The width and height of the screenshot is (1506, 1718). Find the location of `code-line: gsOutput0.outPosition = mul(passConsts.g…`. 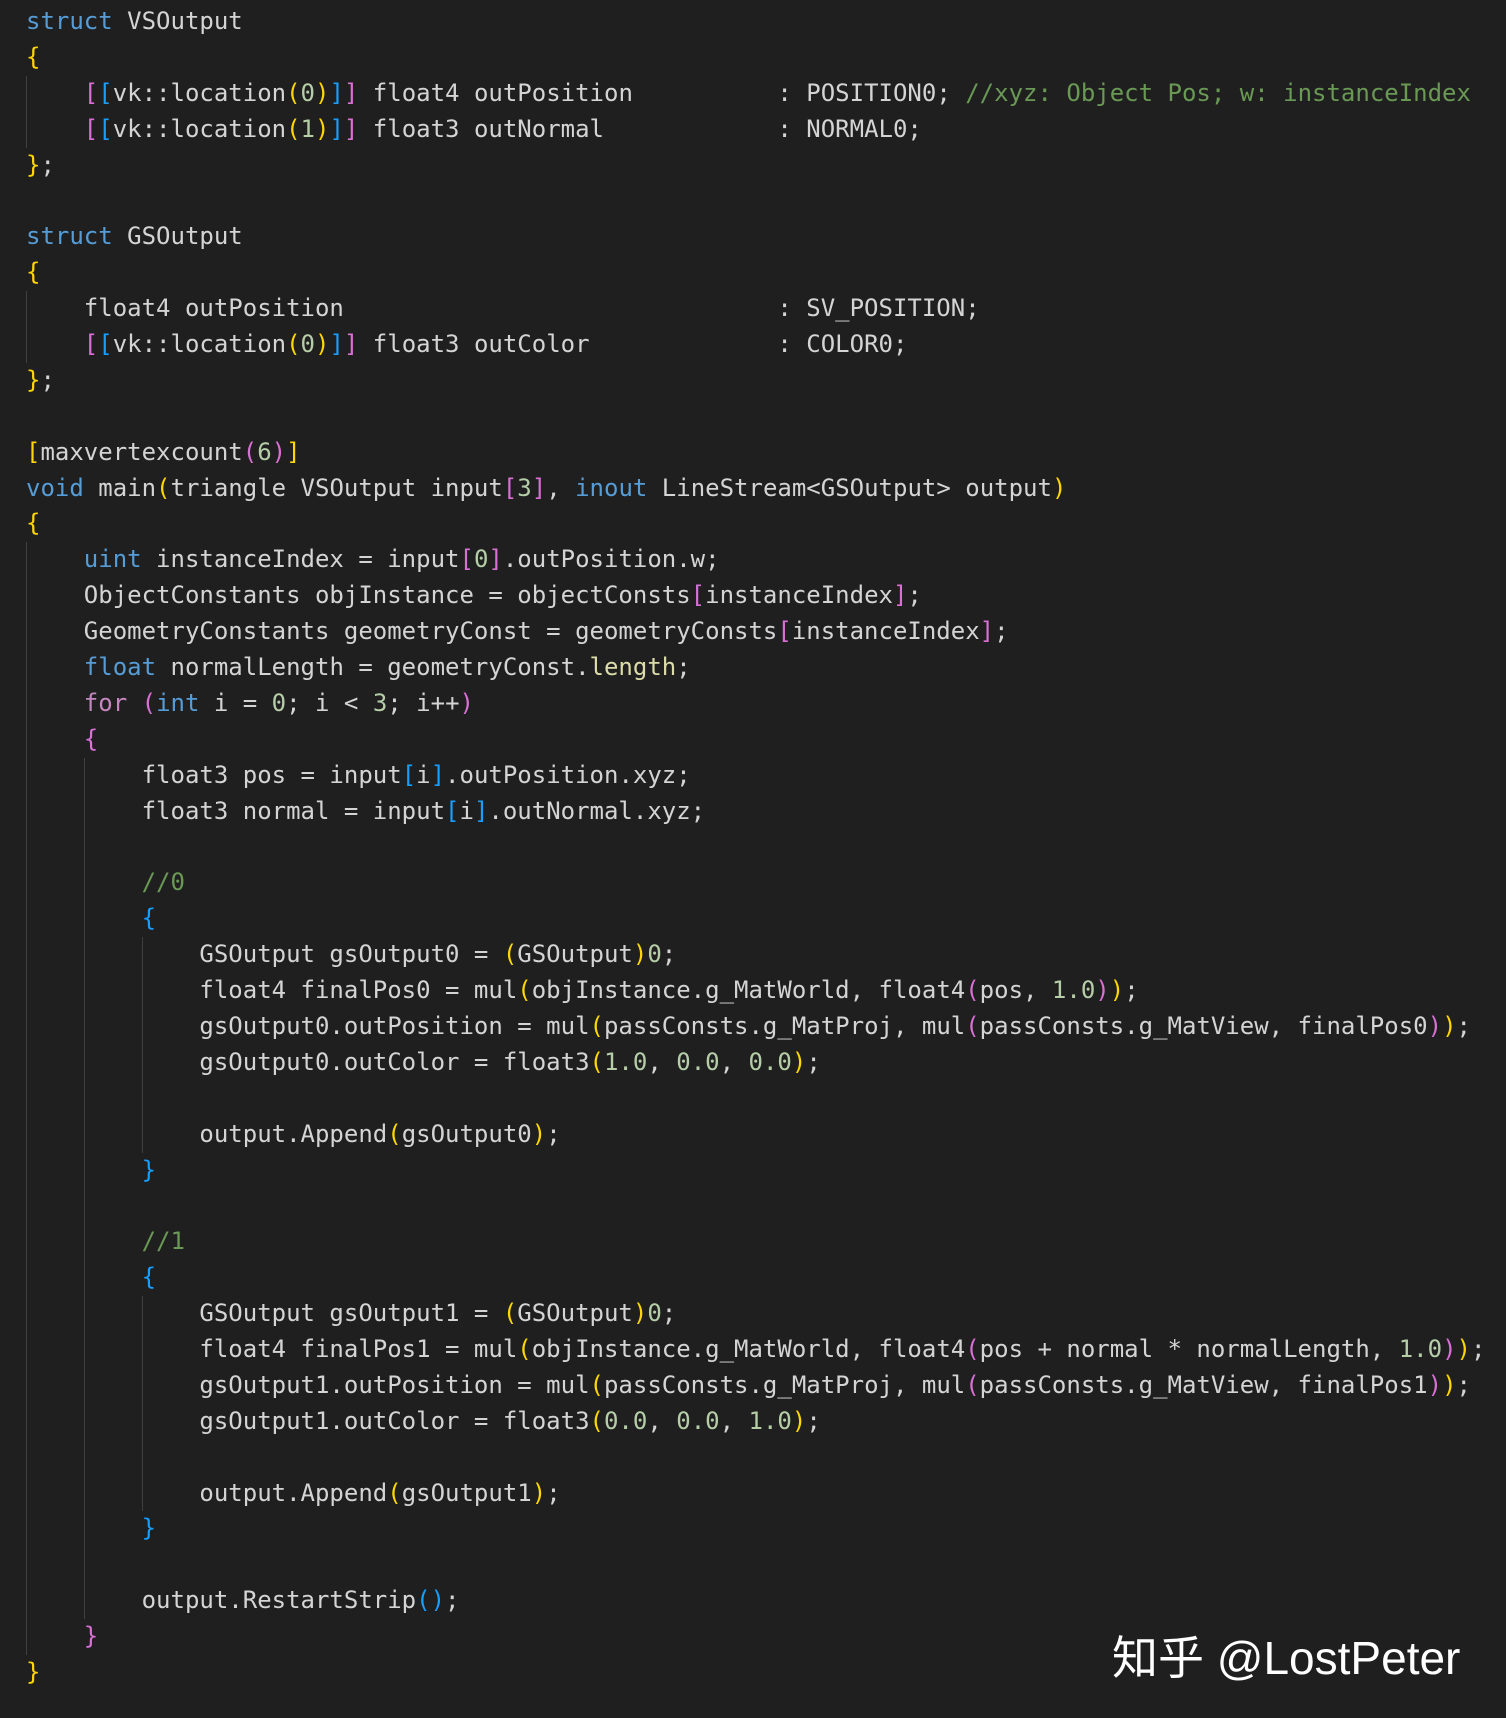

code-line: gsOutput0.outPosition = mul(passConsts.g… is located at coordinates (755, 1026).